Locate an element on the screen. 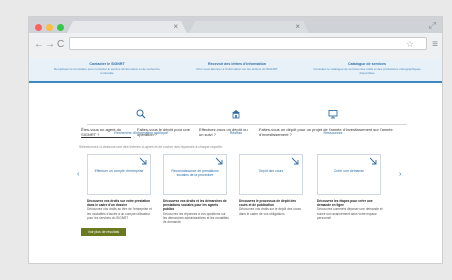 The height and width of the screenshot is (280, 452). building-icon is located at coordinates (236, 114).